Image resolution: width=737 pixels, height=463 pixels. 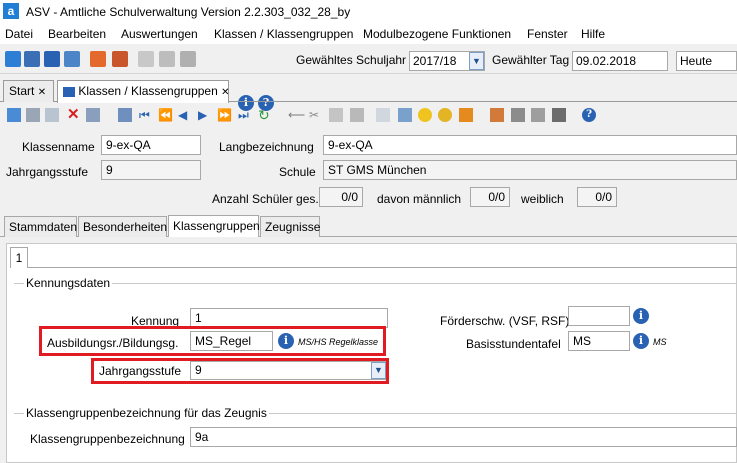 What do you see at coordinates (341, 197) in the screenshot?
I see `anzahl-field: 0/0` at bounding box center [341, 197].